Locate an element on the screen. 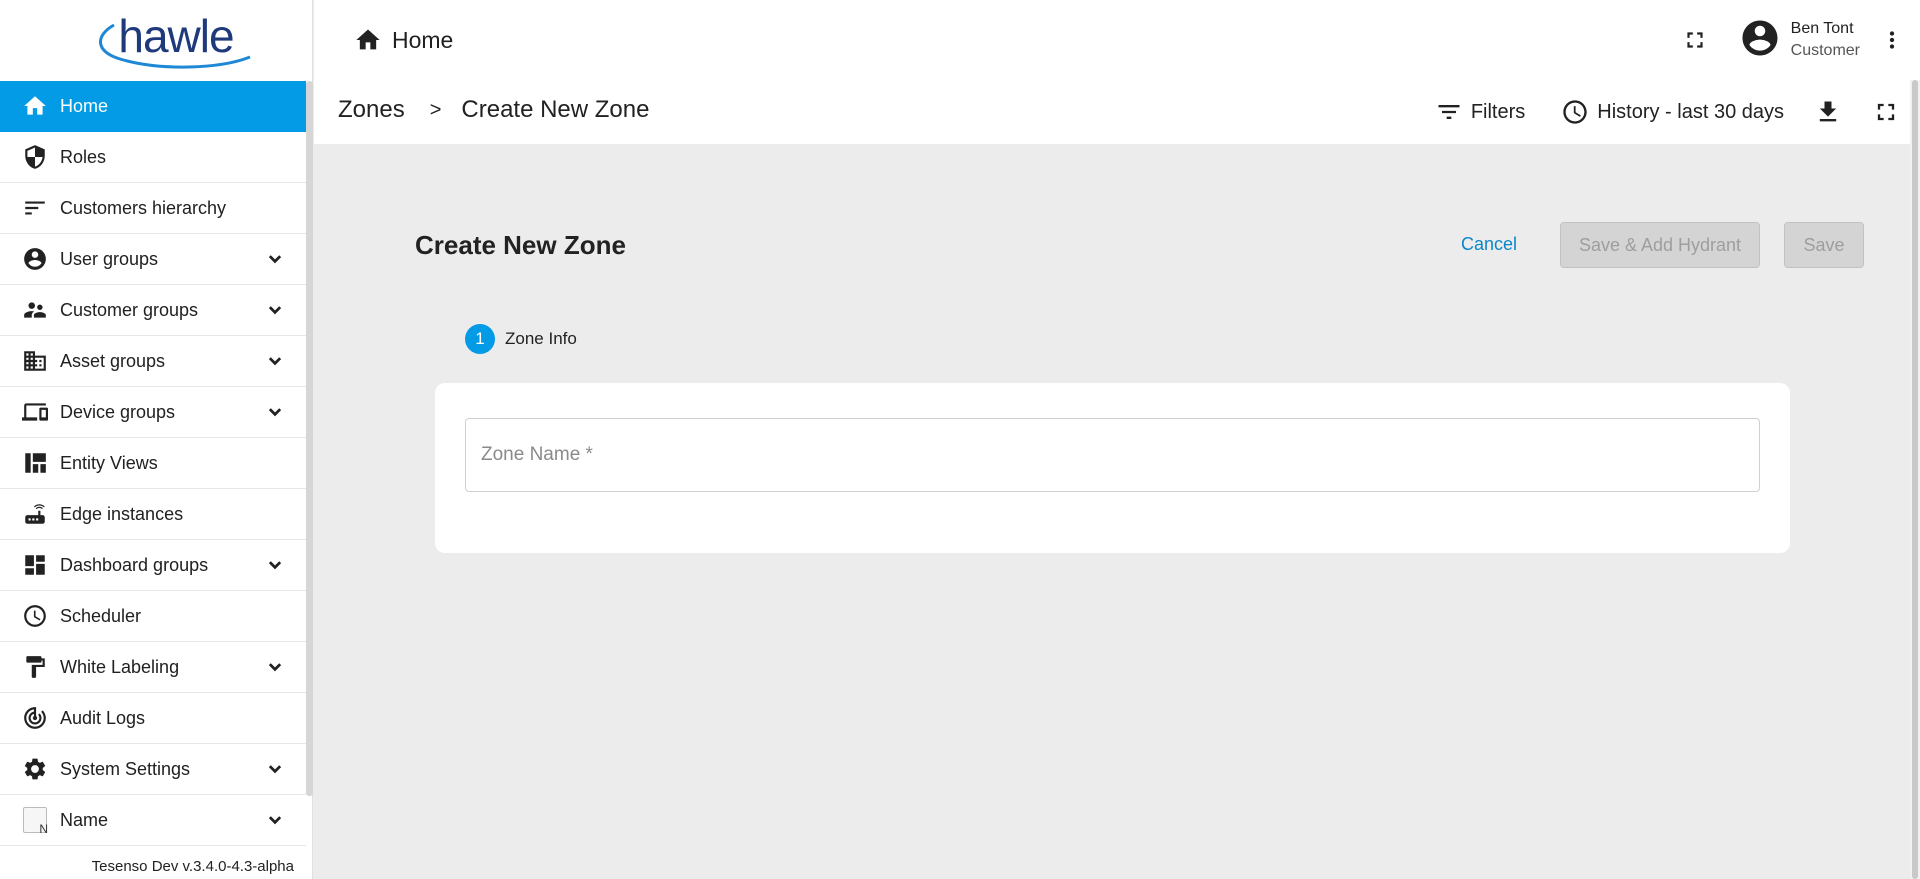  download-button is located at coordinates (1828, 112).